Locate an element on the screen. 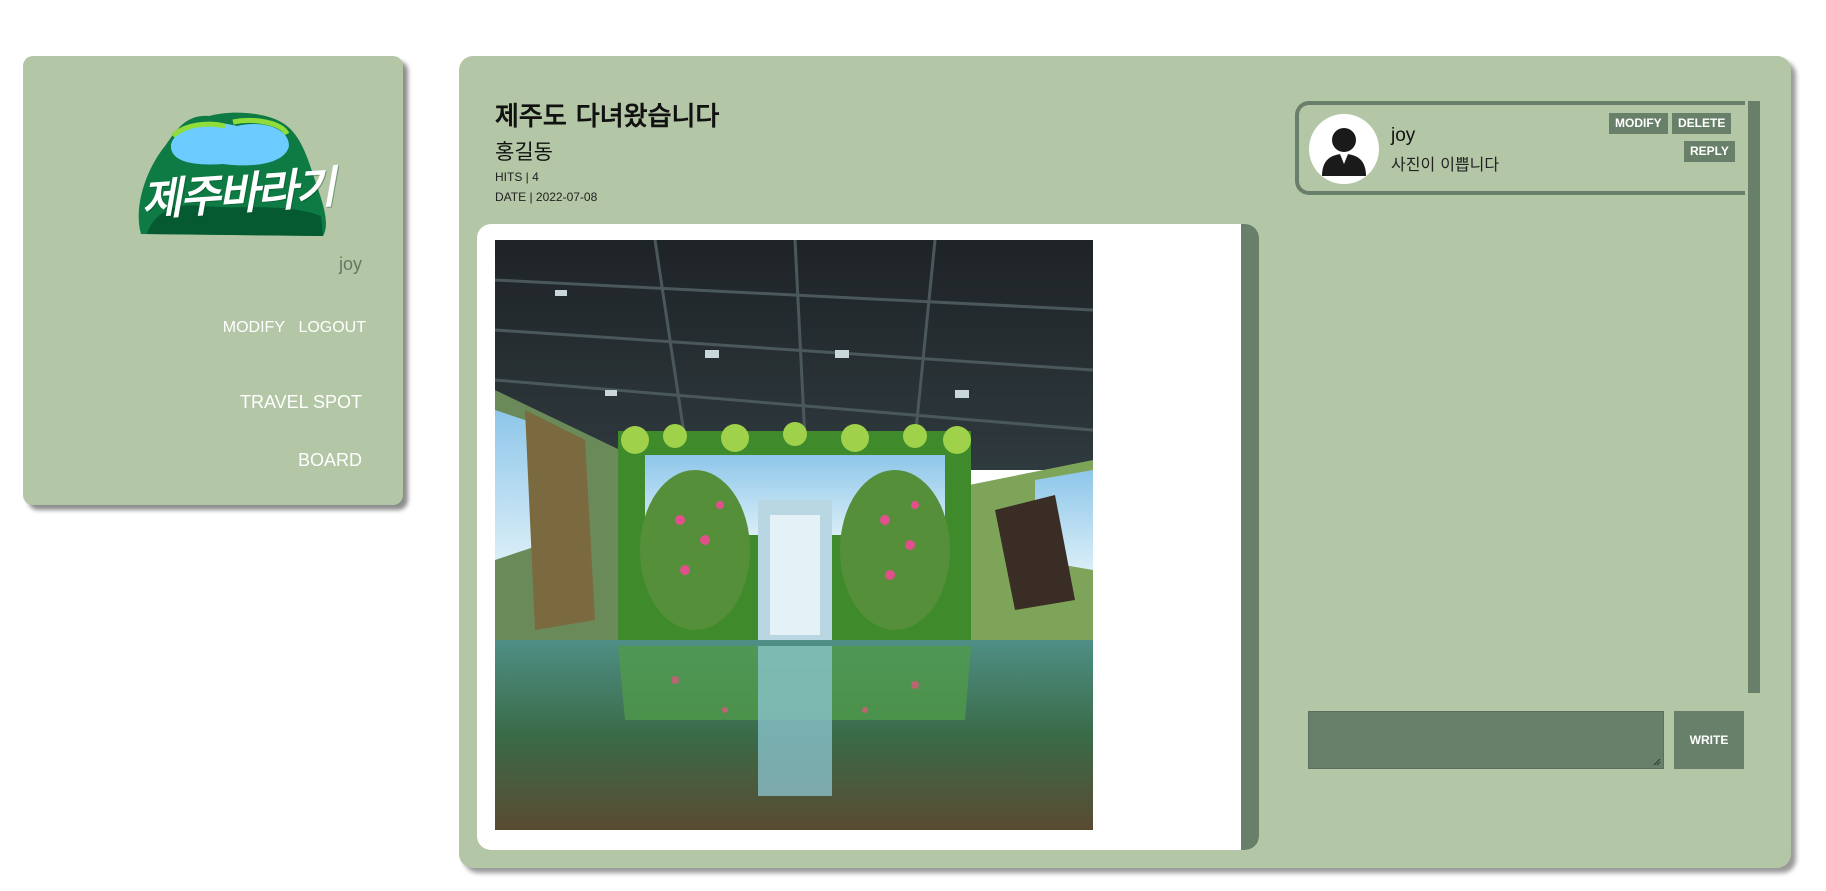 Image resolution: width=1826 pixels, height=891 pixels. site-logo: 제주바라기 is located at coordinates (228, 176).